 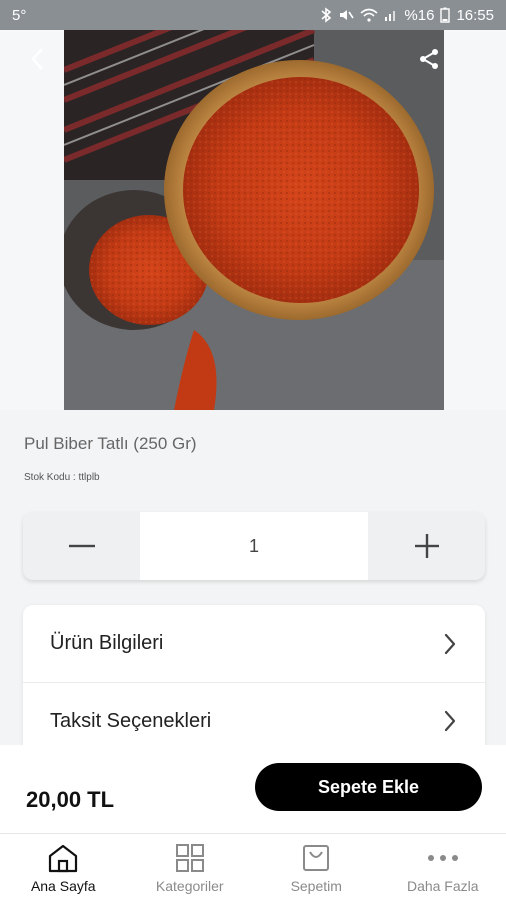 I want to click on tab-cart: Sepetim, so click(x=316, y=867).